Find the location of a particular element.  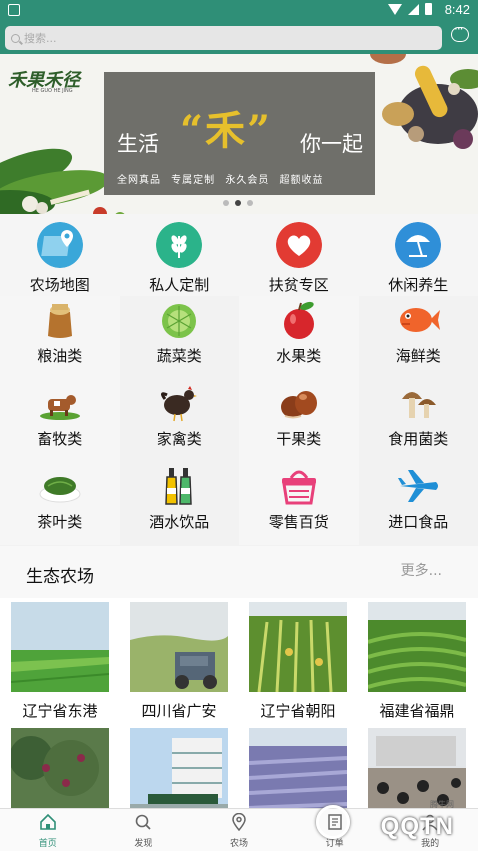

category-label: 干果类 is located at coordinates (299, 439).